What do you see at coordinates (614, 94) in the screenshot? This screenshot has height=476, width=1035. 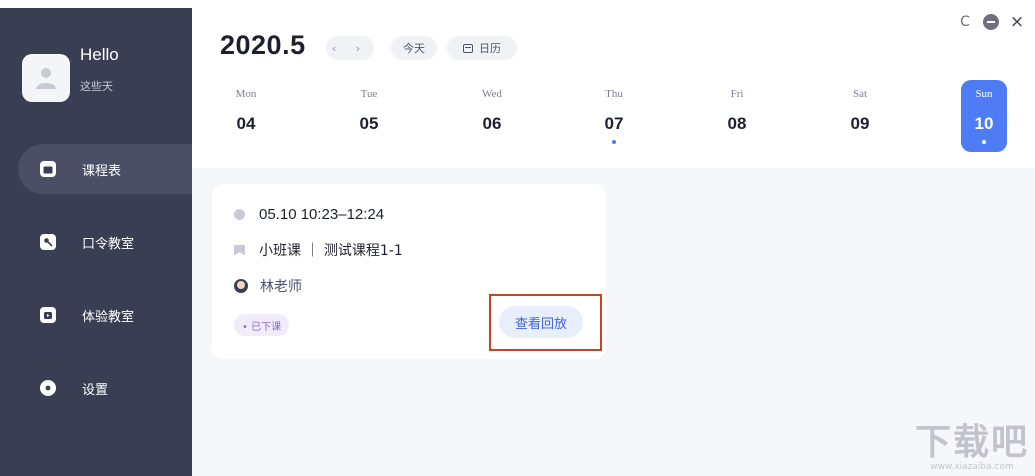 I see `day-name: Thu` at bounding box center [614, 94].